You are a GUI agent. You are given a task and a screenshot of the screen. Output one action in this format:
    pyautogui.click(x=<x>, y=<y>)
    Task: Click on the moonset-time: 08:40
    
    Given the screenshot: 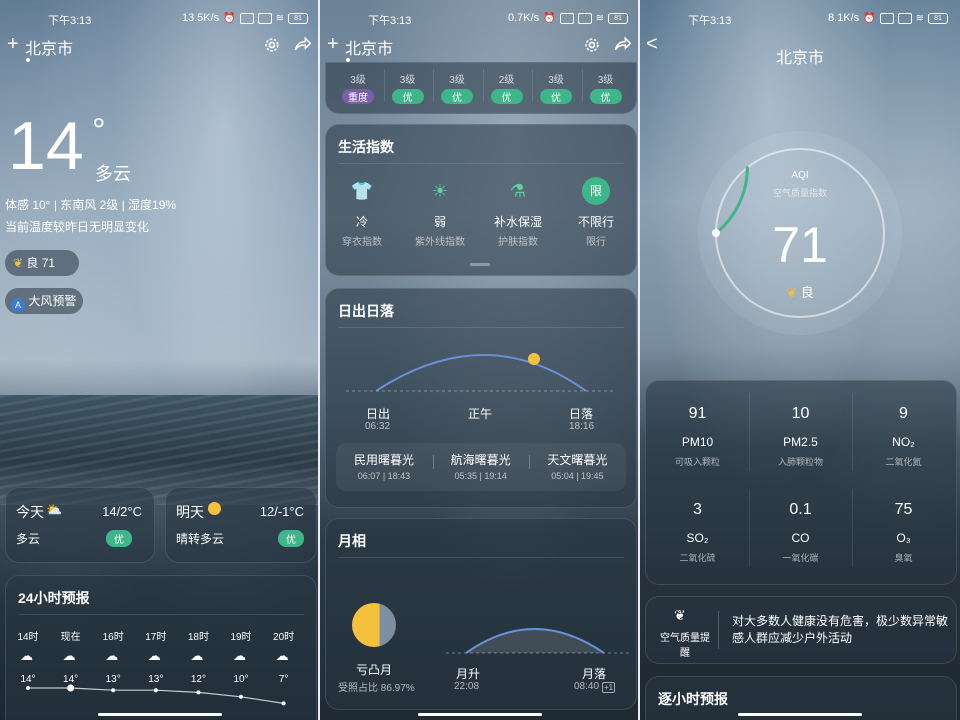 What is the action you would take?
    pyautogui.click(x=587, y=686)
    